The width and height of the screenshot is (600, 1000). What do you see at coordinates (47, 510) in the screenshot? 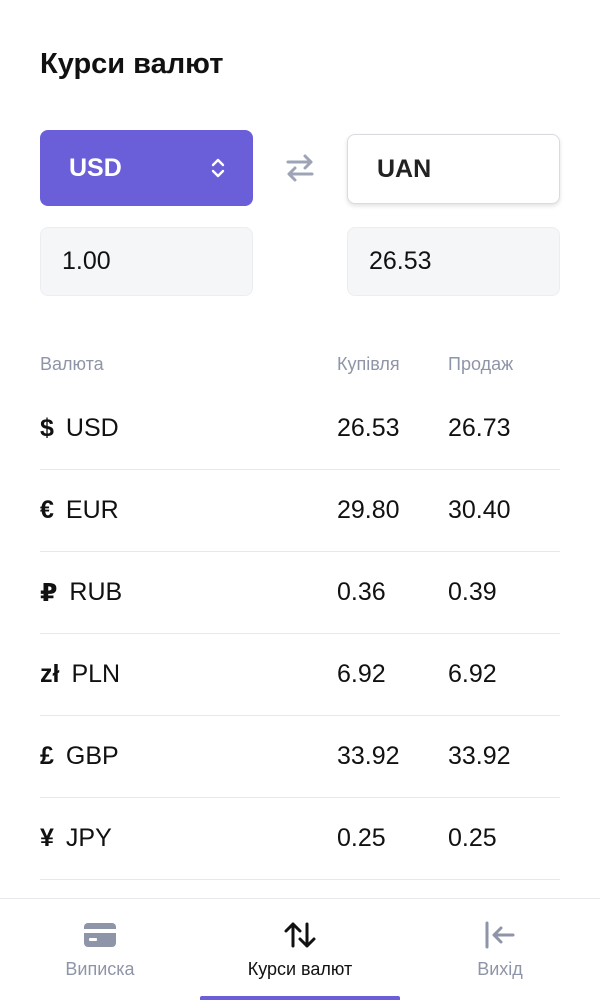
I see `currency-symbol: €` at bounding box center [47, 510].